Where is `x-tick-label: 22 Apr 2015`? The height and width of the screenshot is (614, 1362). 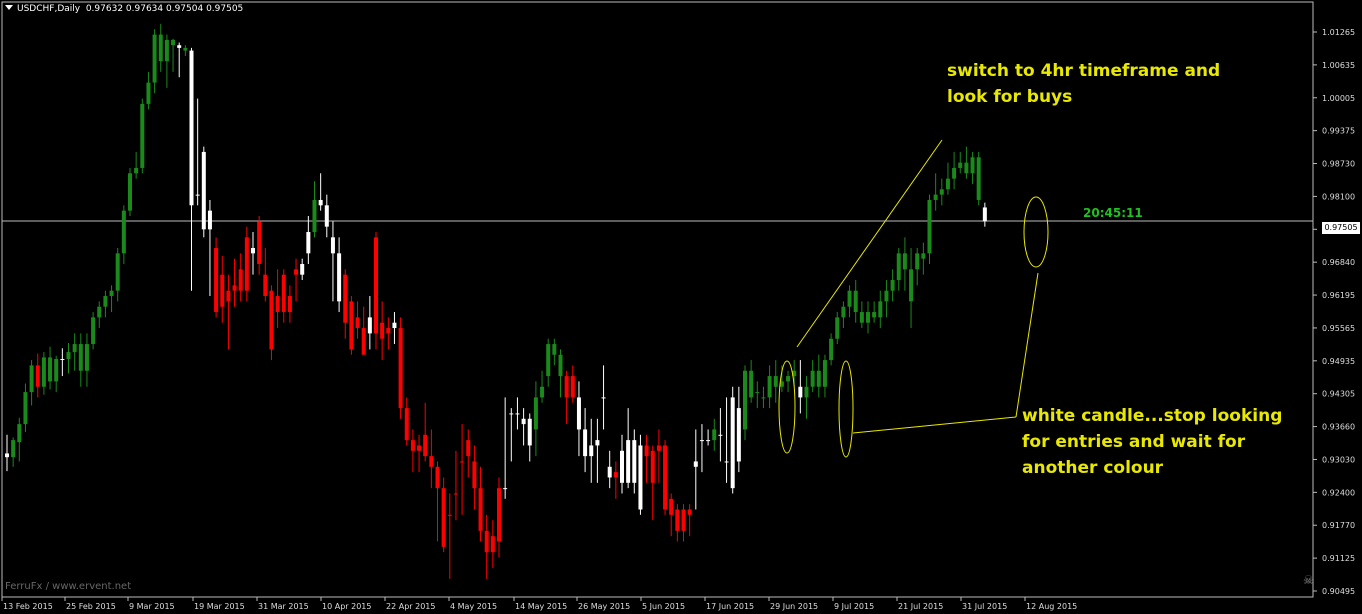 x-tick-label: 22 Apr 2015 is located at coordinates (410, 606).